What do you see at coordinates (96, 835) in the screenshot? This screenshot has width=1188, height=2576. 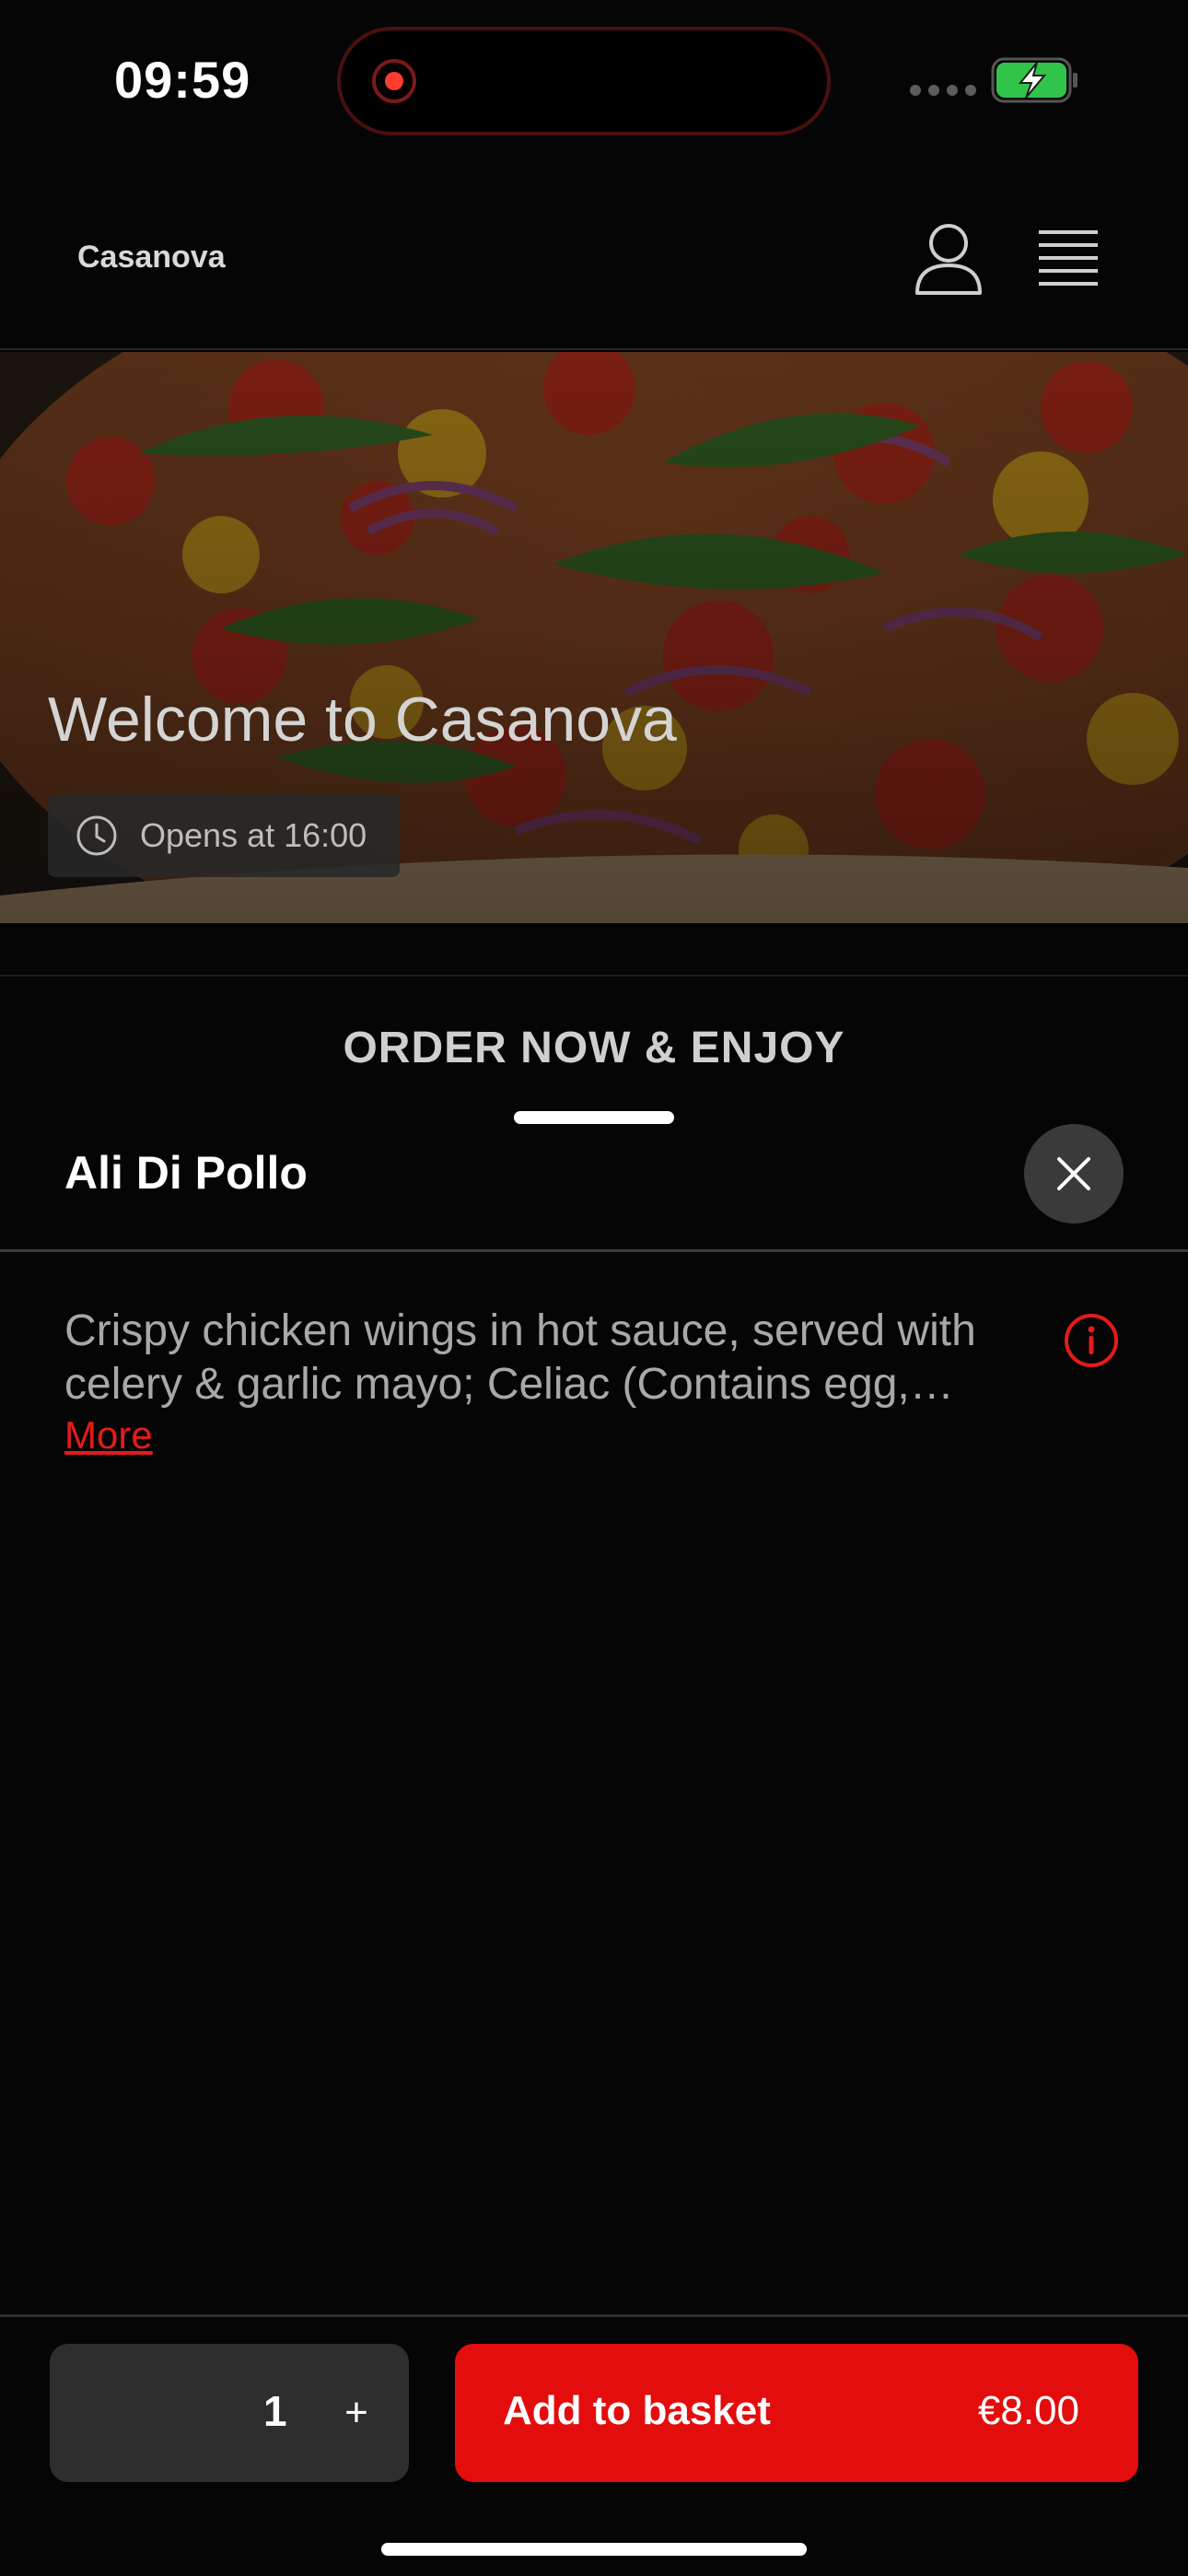 I see `clock-icon` at bounding box center [96, 835].